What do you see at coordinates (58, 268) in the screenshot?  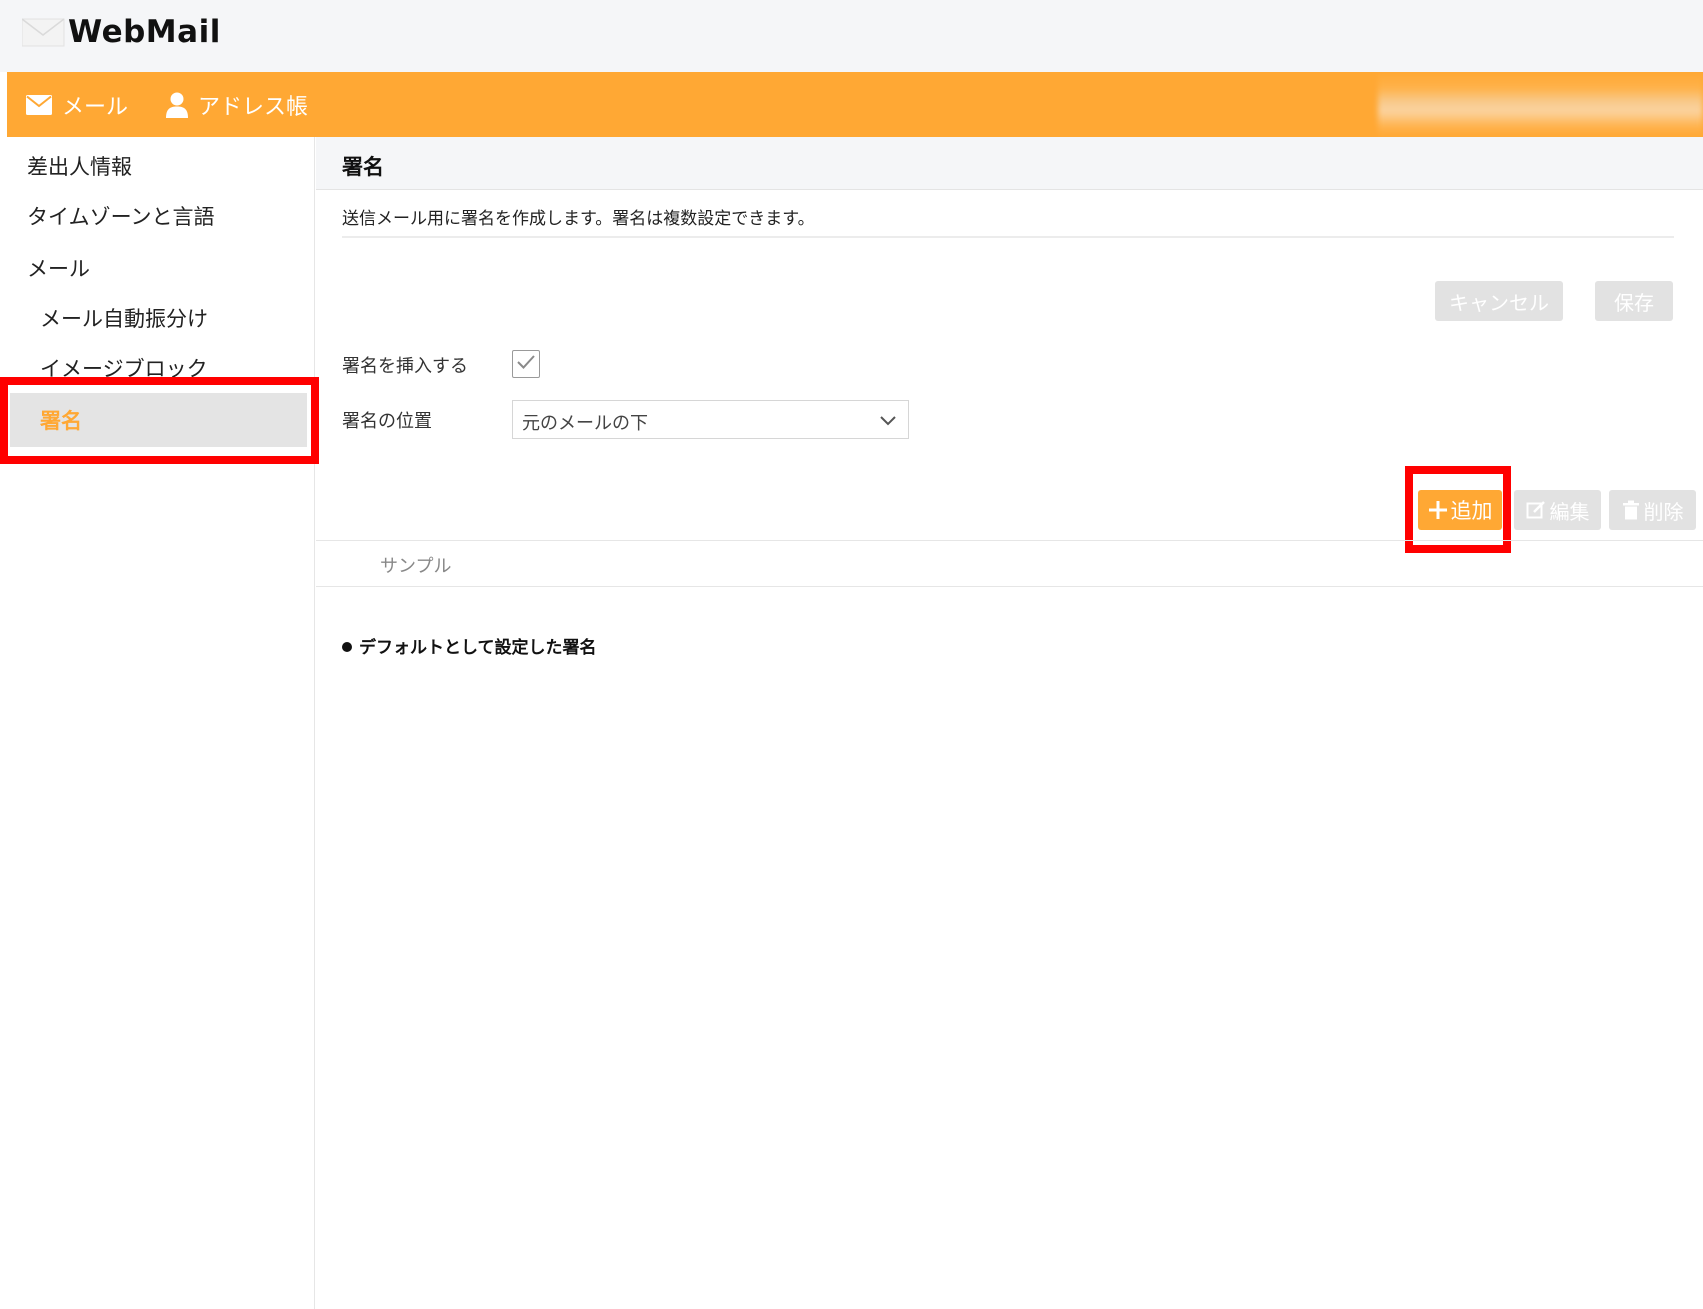 I see `sidebar-item-mail: メール` at bounding box center [58, 268].